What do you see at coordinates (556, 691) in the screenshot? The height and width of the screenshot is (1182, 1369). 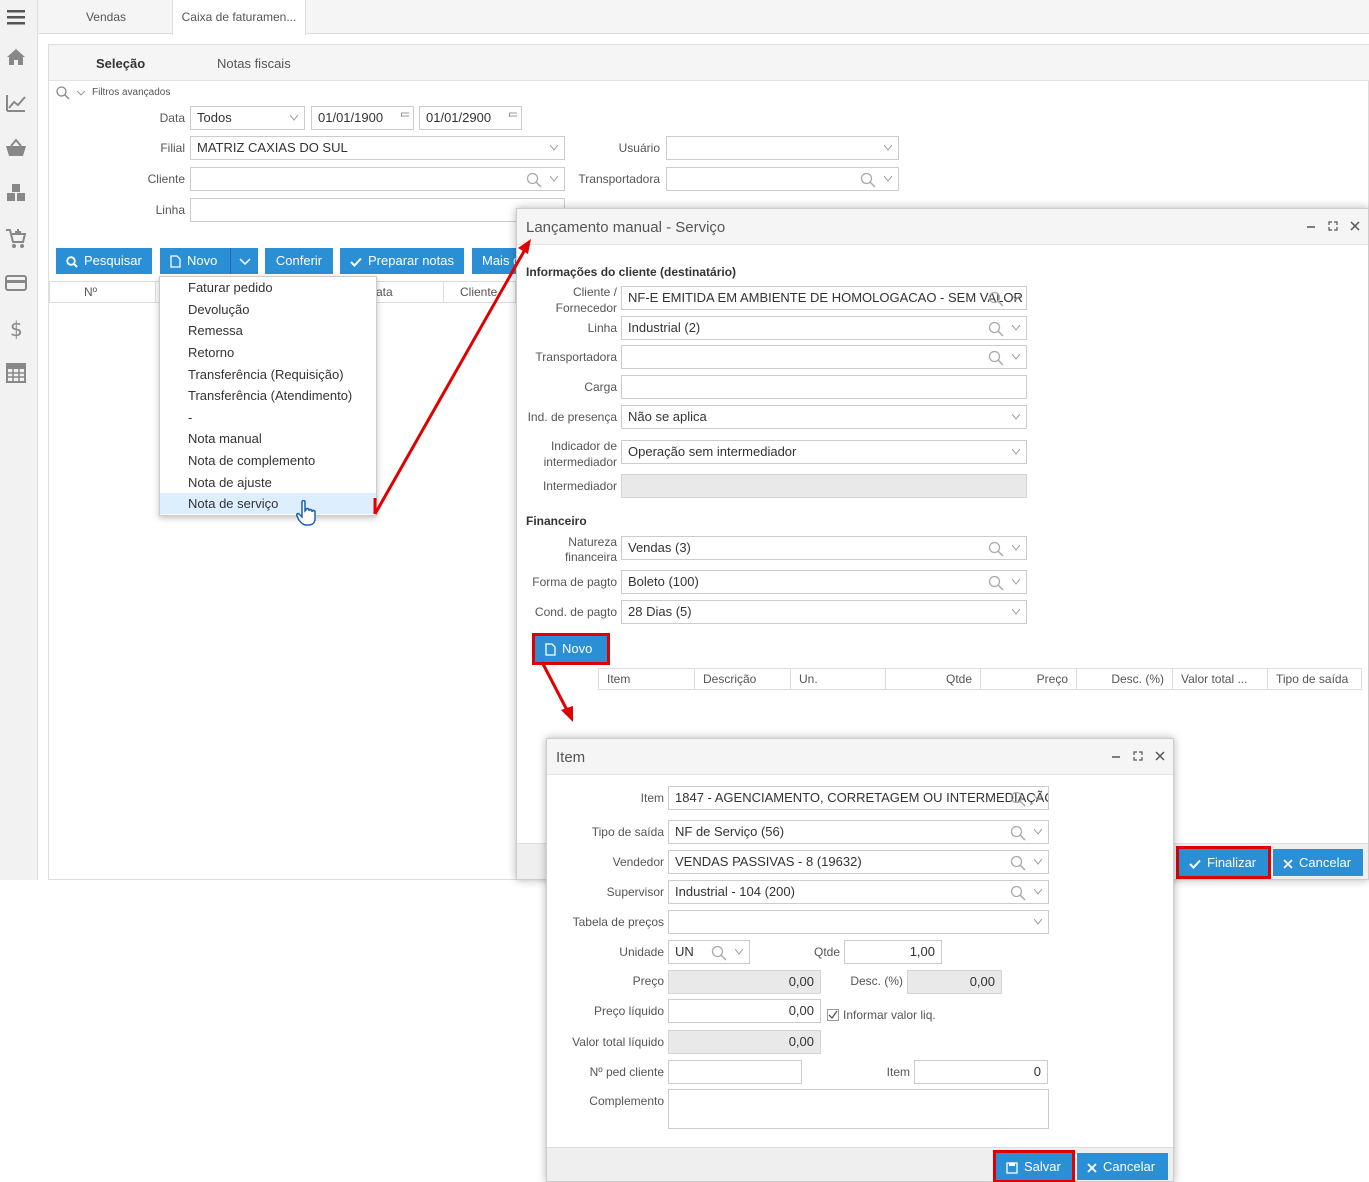 I see `arrow-novo-to-item` at bounding box center [556, 691].